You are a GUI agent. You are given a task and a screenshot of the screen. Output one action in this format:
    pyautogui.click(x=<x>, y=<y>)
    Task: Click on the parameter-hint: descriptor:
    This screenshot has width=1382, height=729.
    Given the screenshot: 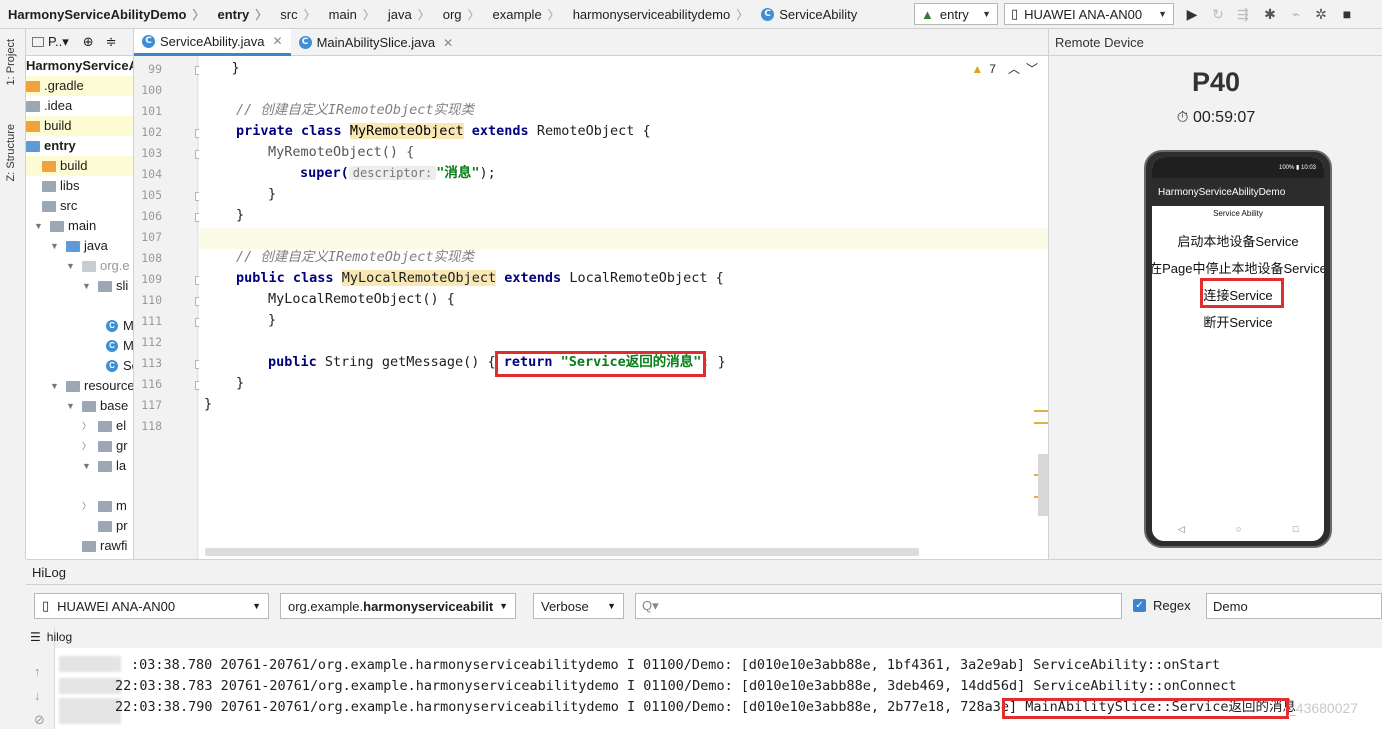 What is the action you would take?
    pyautogui.click(x=392, y=173)
    